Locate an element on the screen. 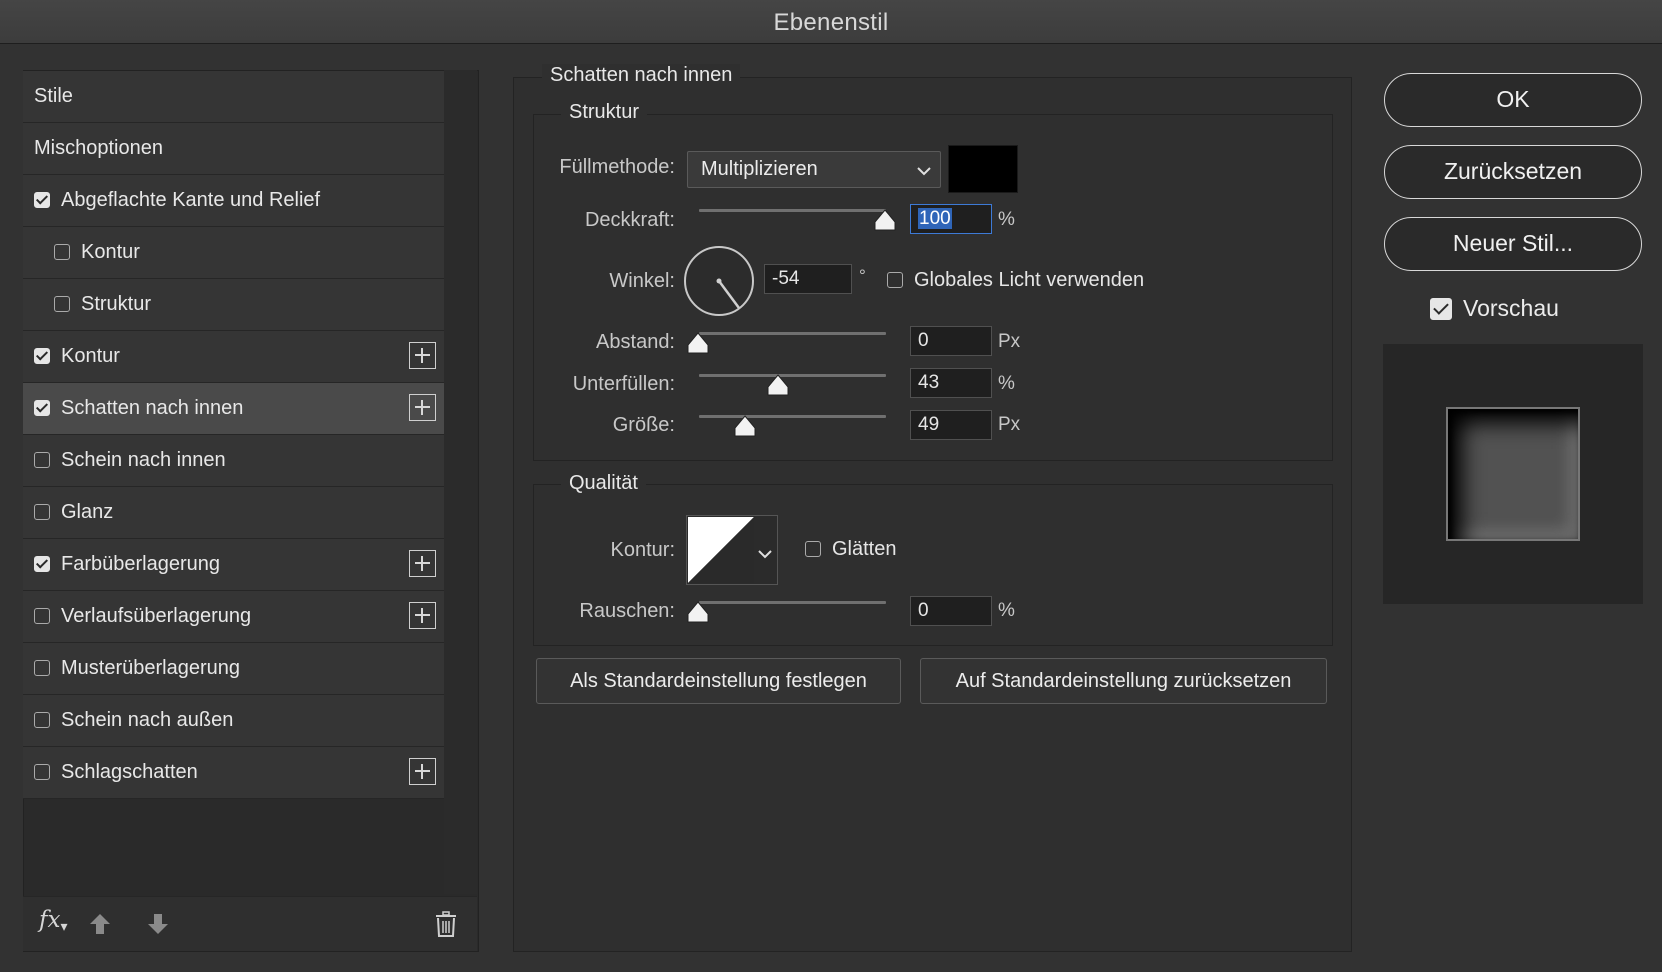 This screenshot has width=1662, height=972. contour-label: Kontur: is located at coordinates (642, 550).